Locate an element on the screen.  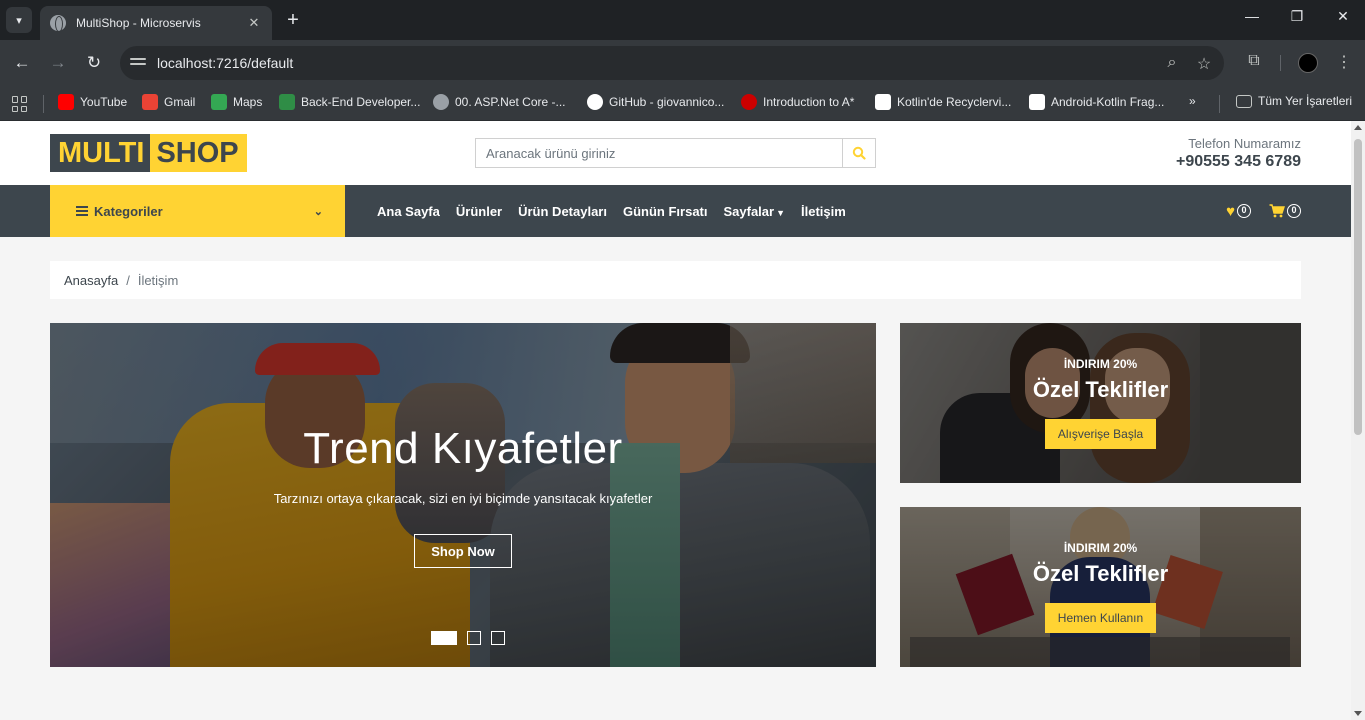
hamburger-icon is located at coordinates (82, 211).